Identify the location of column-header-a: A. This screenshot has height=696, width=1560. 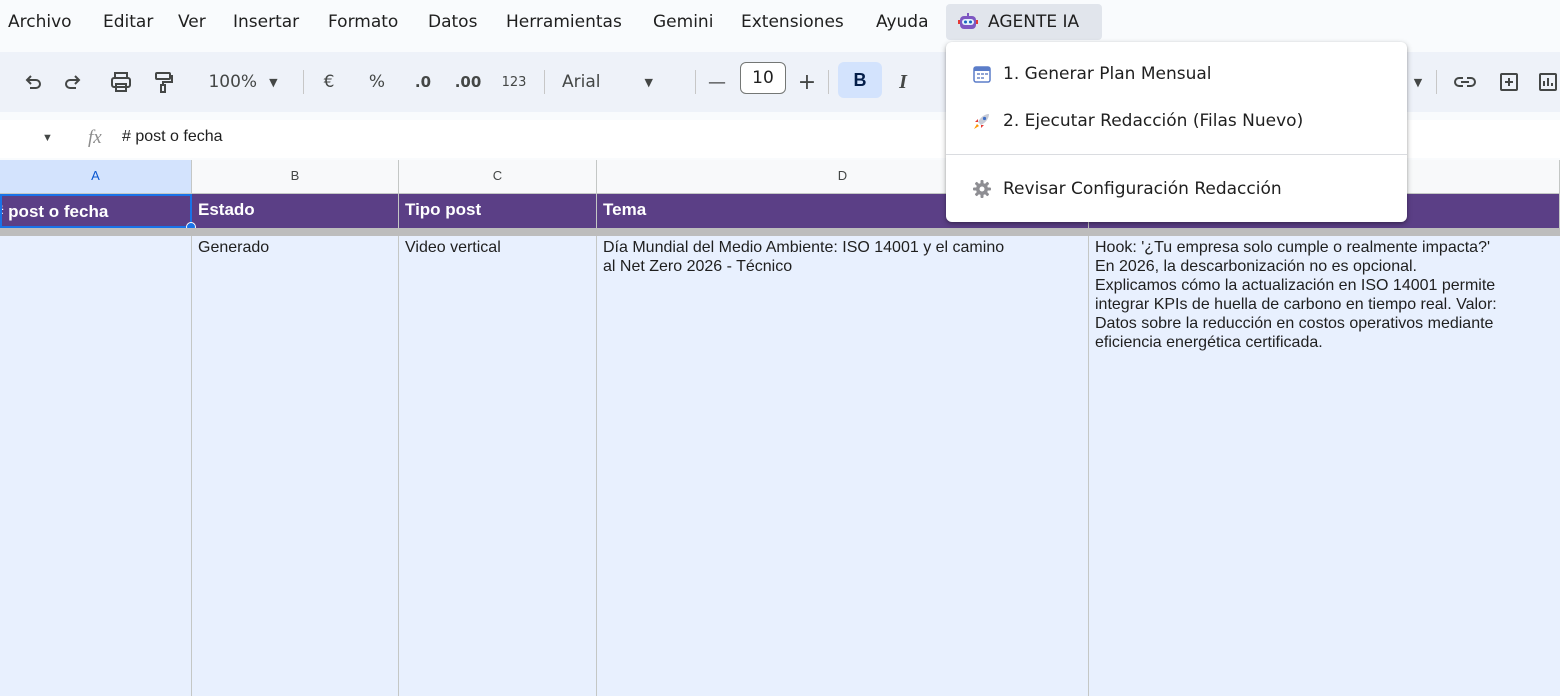
(96, 177).